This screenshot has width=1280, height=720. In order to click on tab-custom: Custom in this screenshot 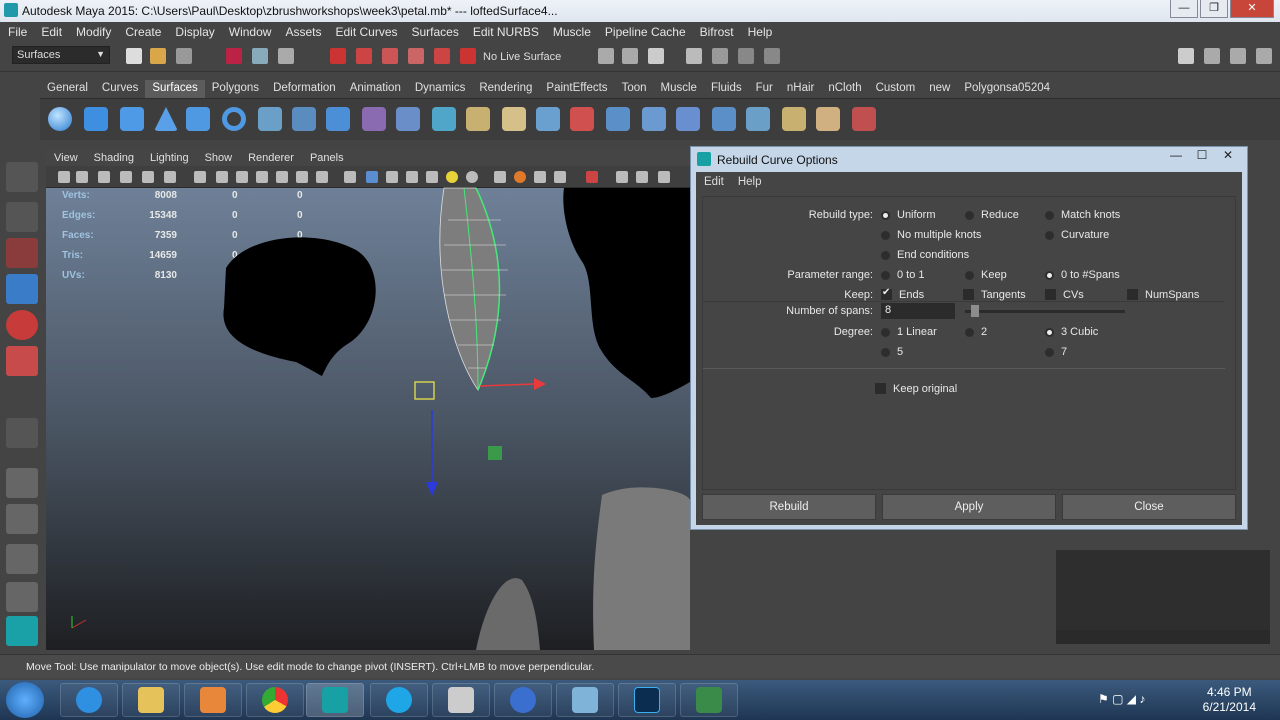, I will do `click(896, 89)`.